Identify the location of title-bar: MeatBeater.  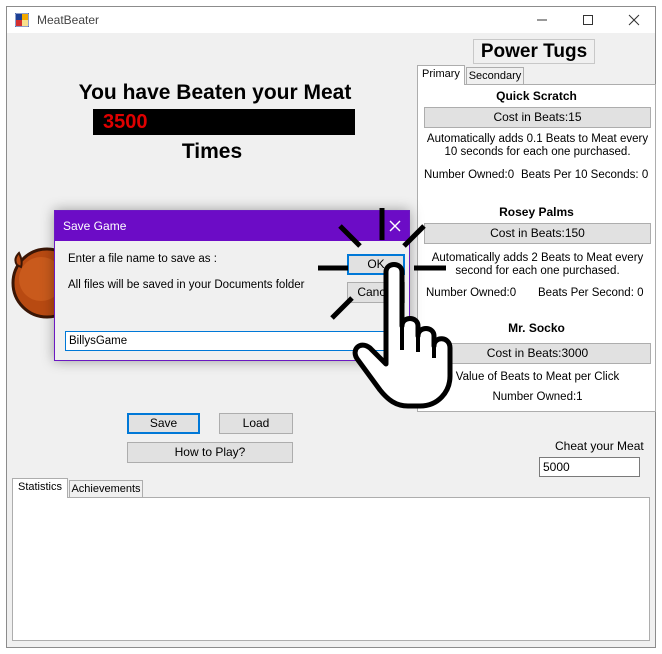
(331, 20).